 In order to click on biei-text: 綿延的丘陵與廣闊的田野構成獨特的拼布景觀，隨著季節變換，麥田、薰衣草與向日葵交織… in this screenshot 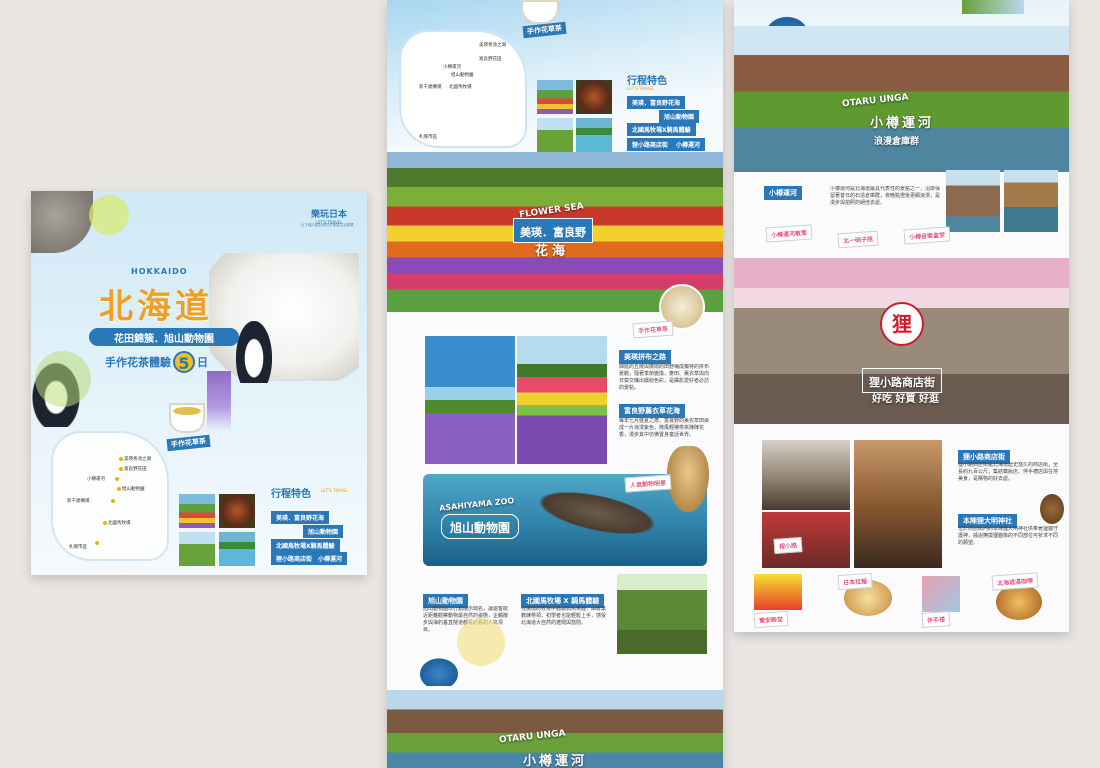, I will do `click(664, 377)`.